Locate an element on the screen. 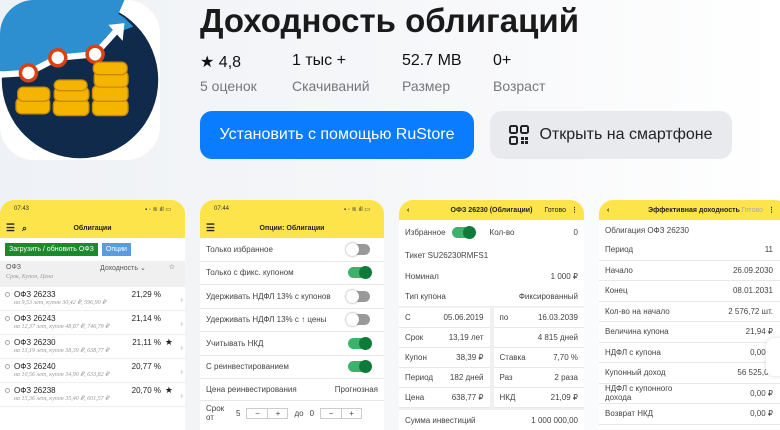  detail-value: 16.03.2039 is located at coordinates (557, 317).